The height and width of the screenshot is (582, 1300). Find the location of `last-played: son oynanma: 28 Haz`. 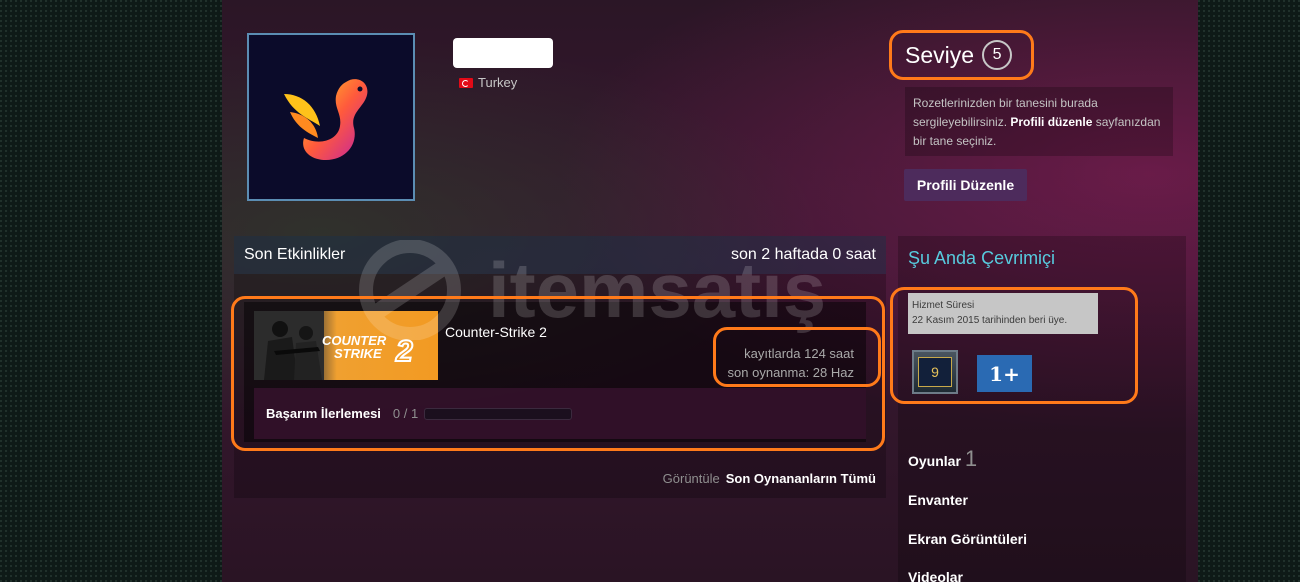

last-played: son oynanma: 28 Haz is located at coordinates (790, 372).